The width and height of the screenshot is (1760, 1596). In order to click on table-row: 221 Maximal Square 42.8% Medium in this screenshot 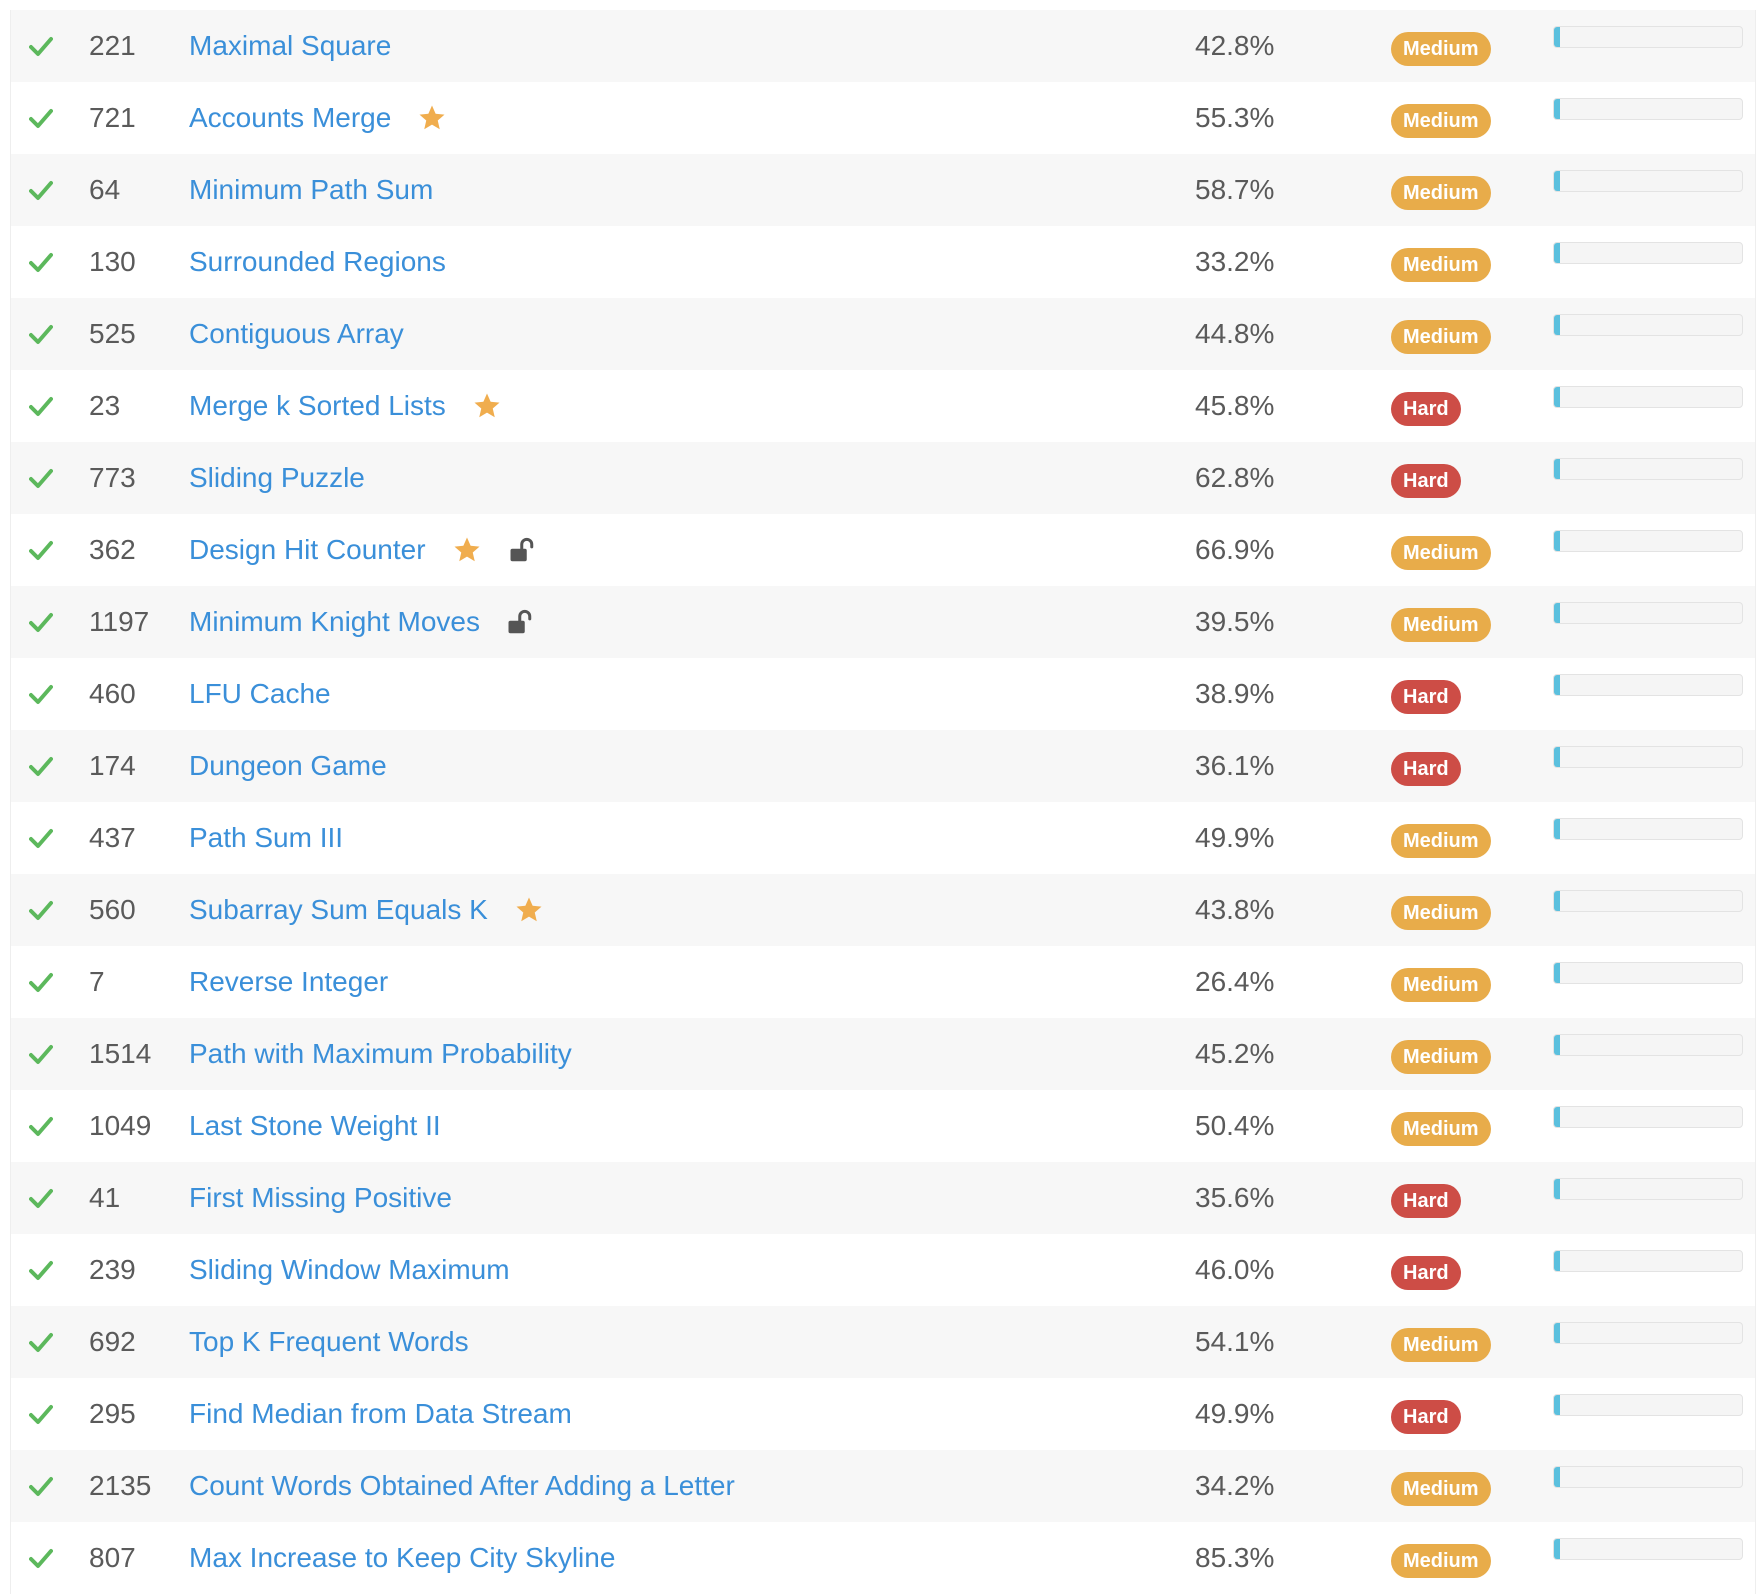, I will do `click(883, 46)`.